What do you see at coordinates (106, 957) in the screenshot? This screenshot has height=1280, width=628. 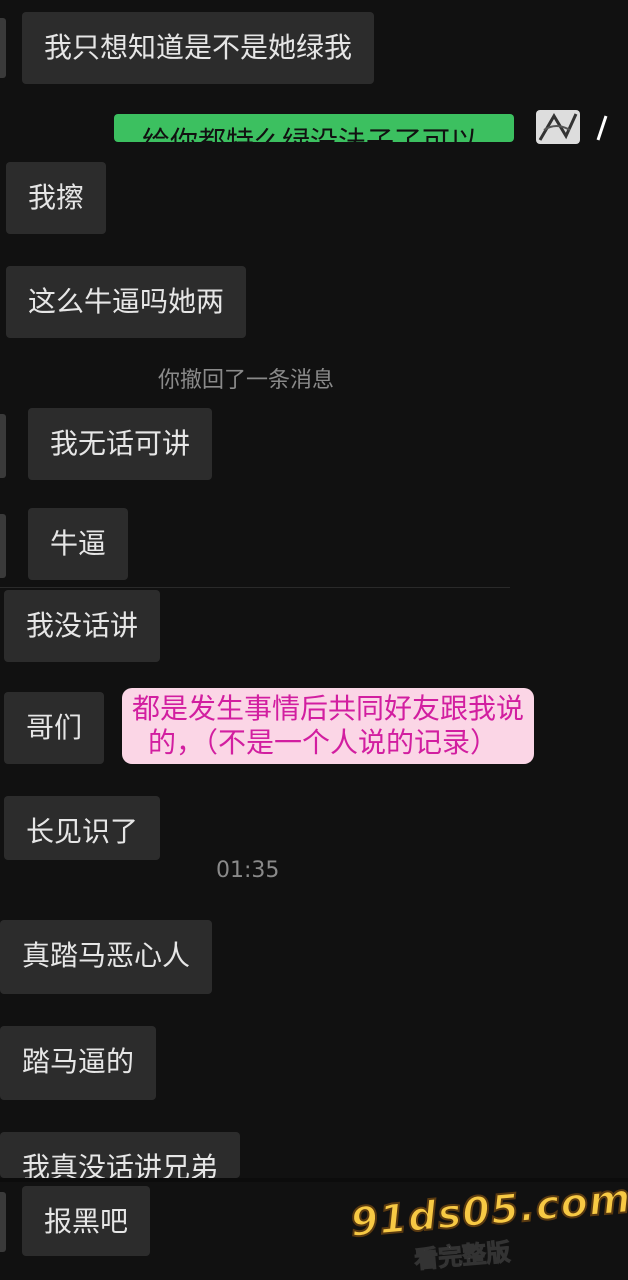 I see `message-bubble: 真踏马恶心人` at bounding box center [106, 957].